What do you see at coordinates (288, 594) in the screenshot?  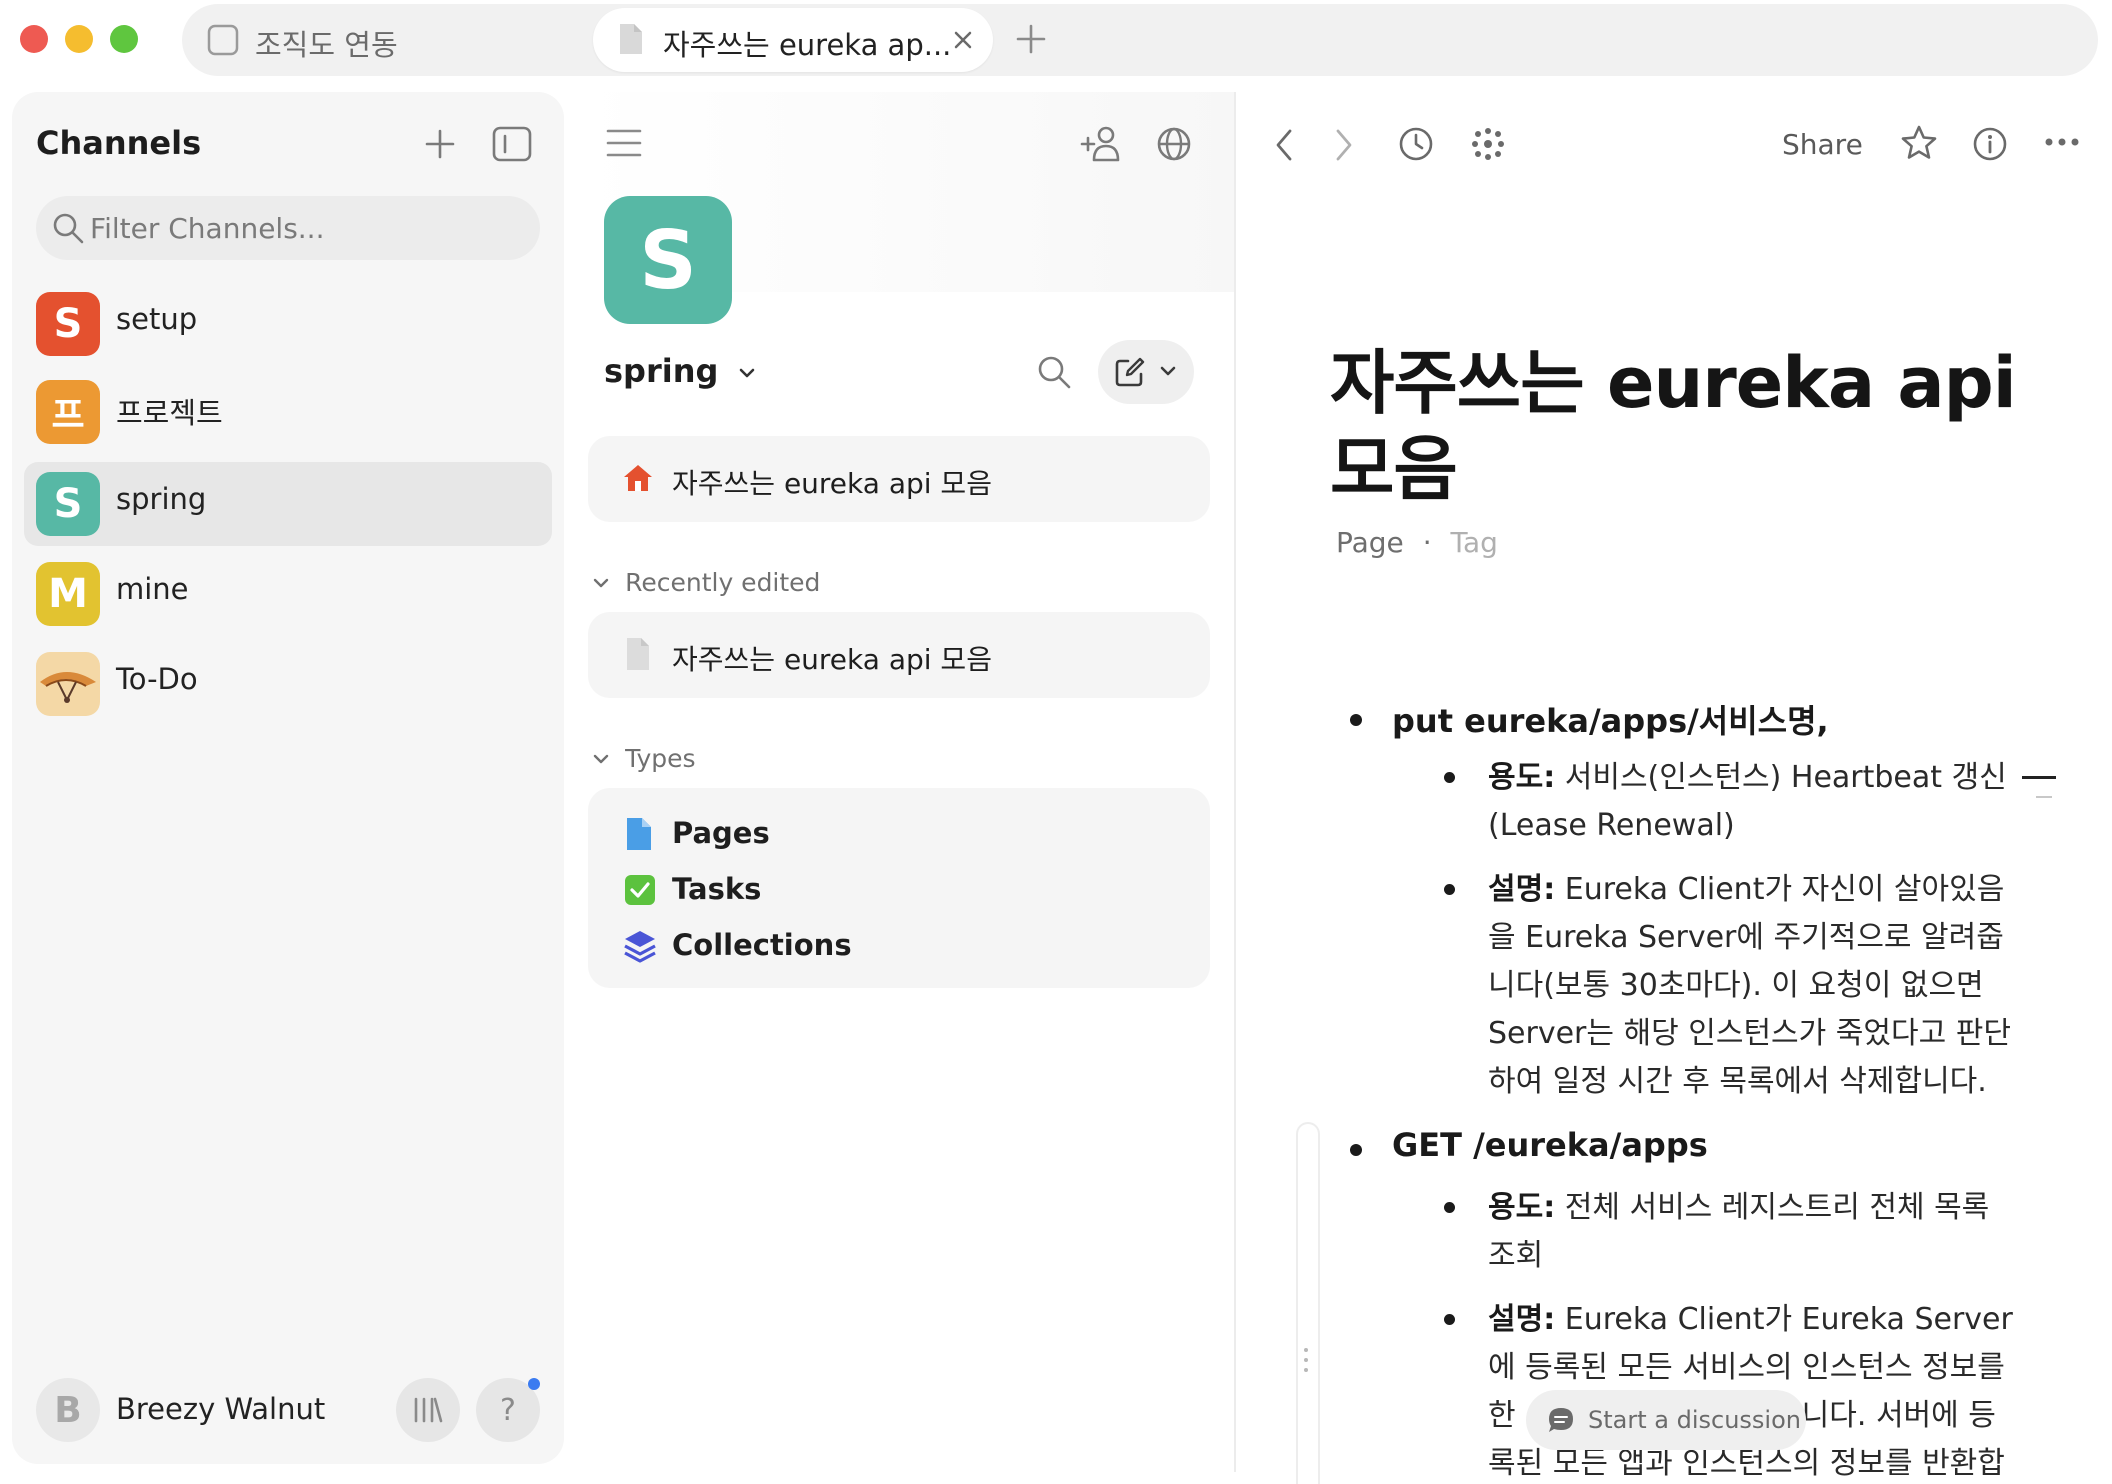 I see `channel-item-mine: M mine` at bounding box center [288, 594].